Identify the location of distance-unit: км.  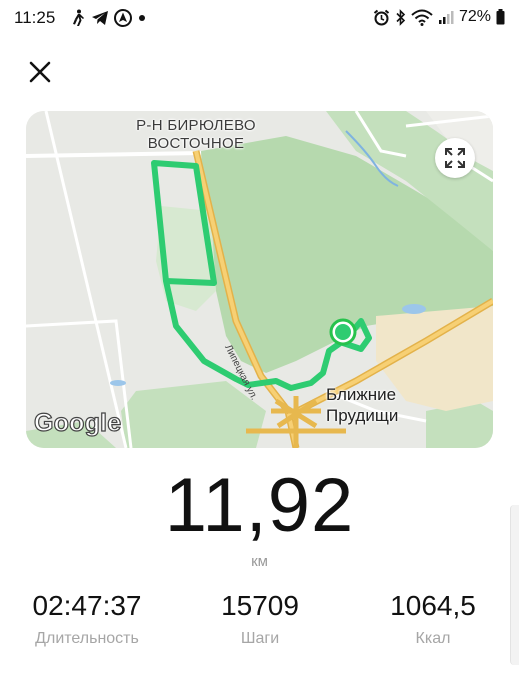
(259, 561).